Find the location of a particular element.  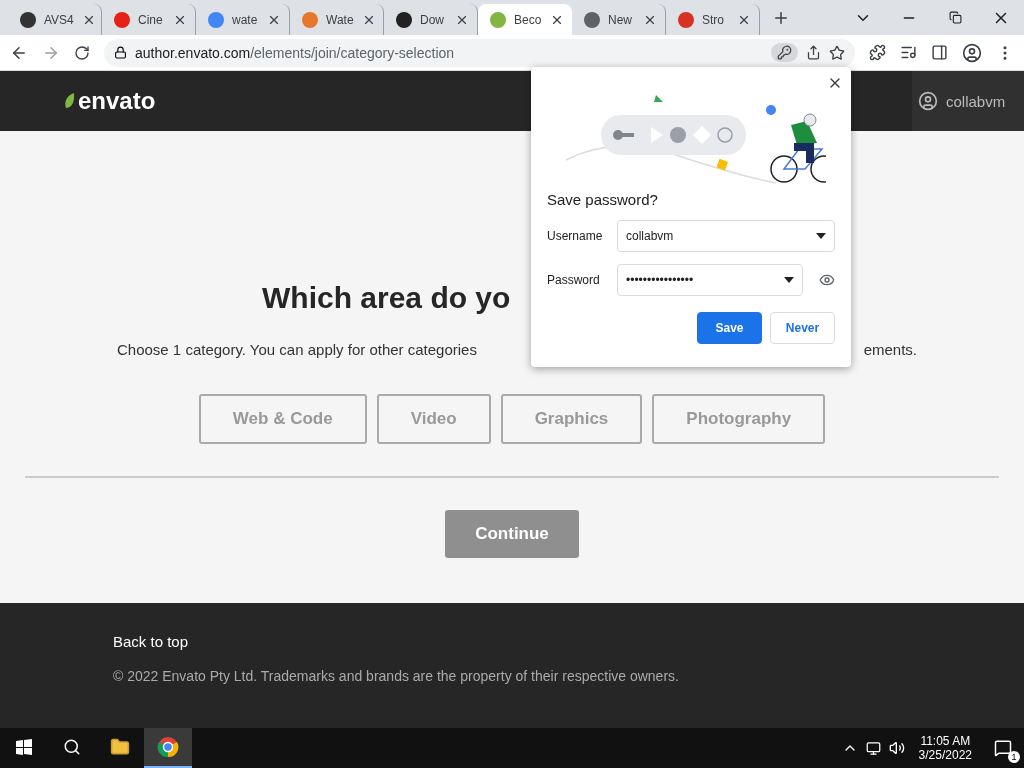

media-icon is located at coordinates (908, 52).